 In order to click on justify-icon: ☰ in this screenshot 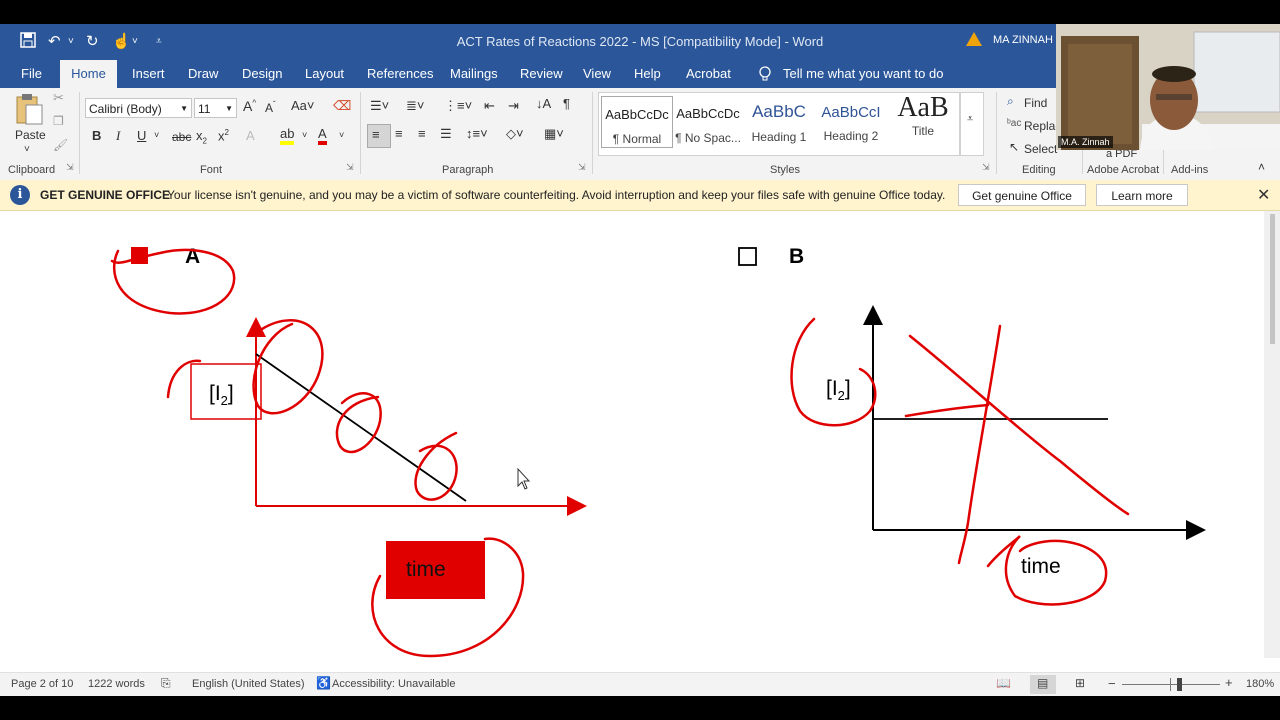, I will do `click(446, 134)`.